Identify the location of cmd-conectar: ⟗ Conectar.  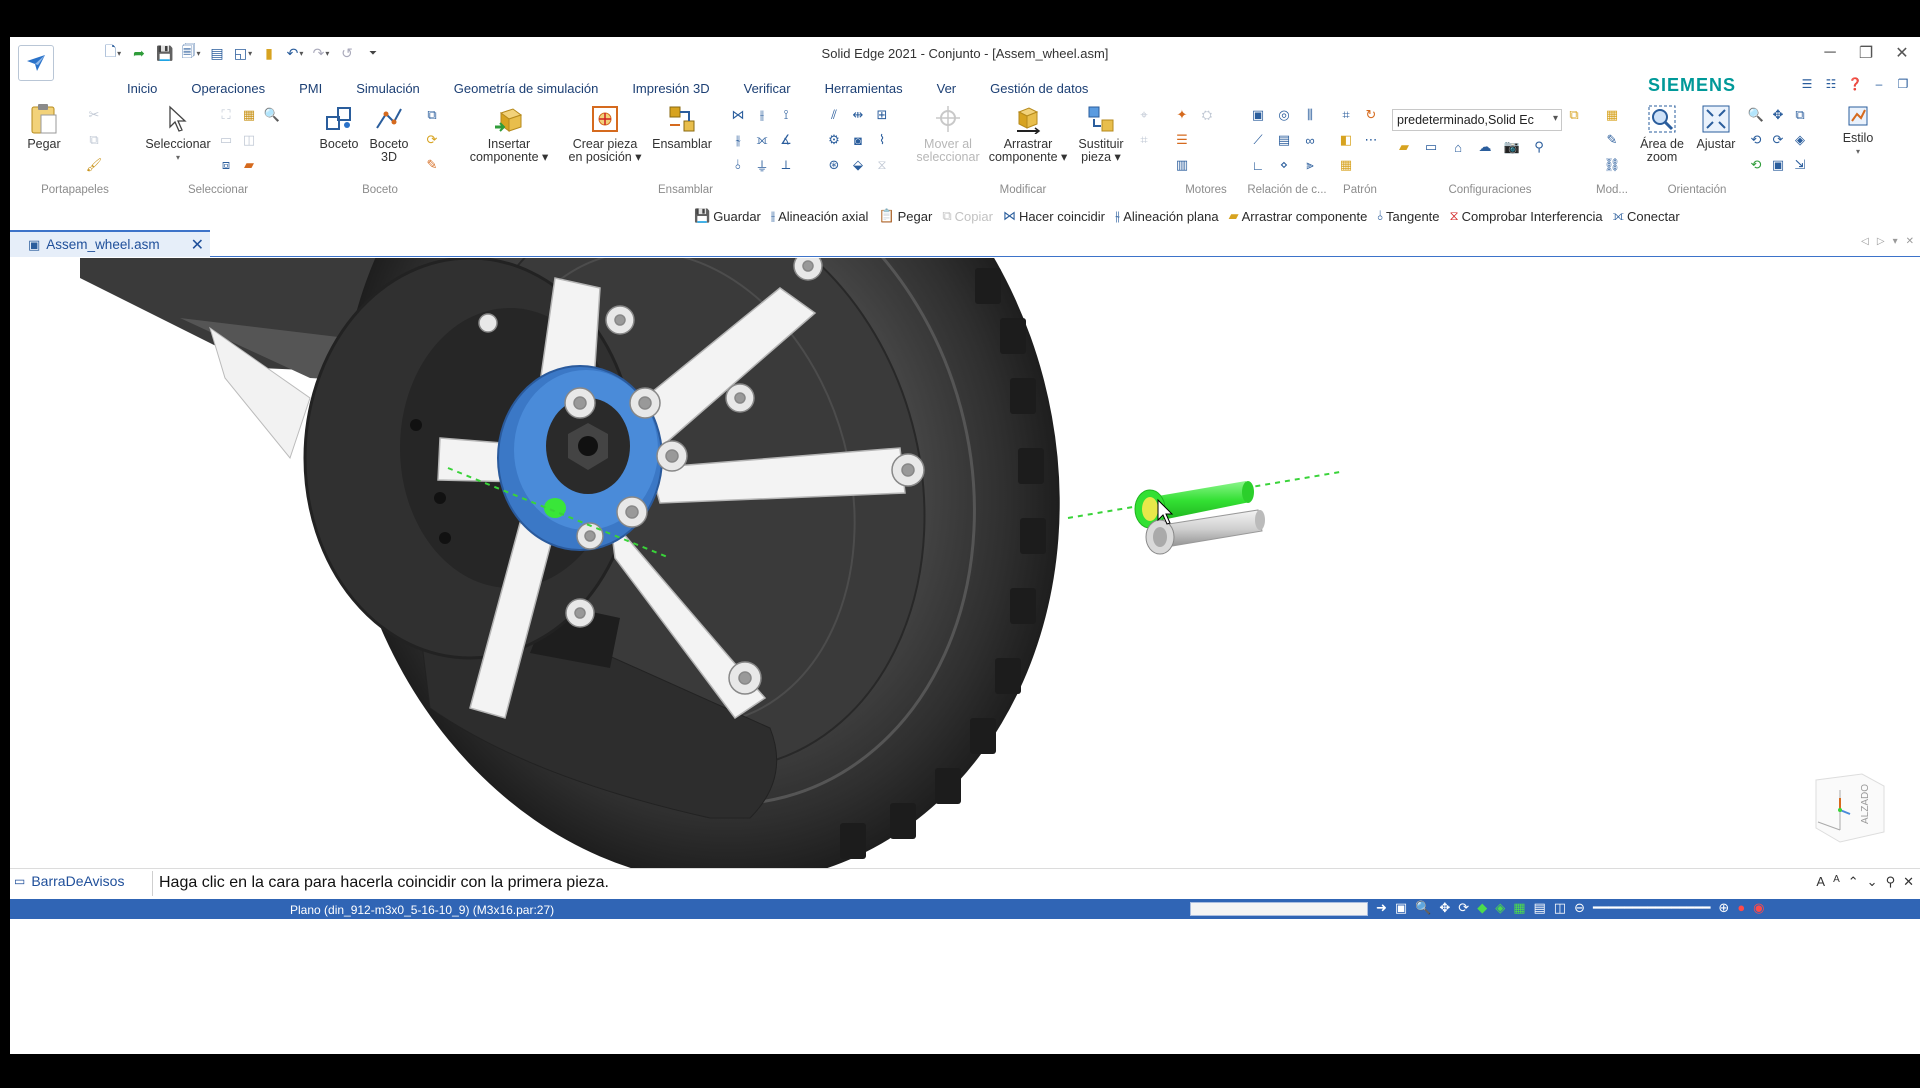
(1646, 216).